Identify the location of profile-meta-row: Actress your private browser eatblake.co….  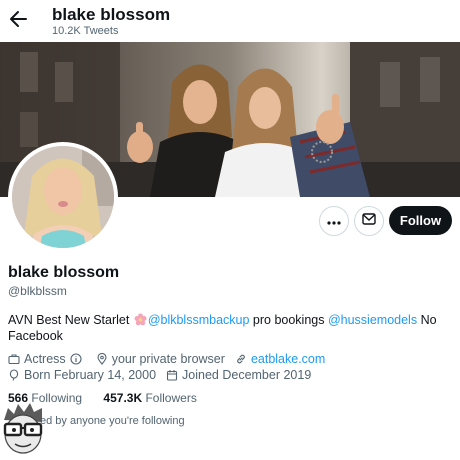
(171, 359).